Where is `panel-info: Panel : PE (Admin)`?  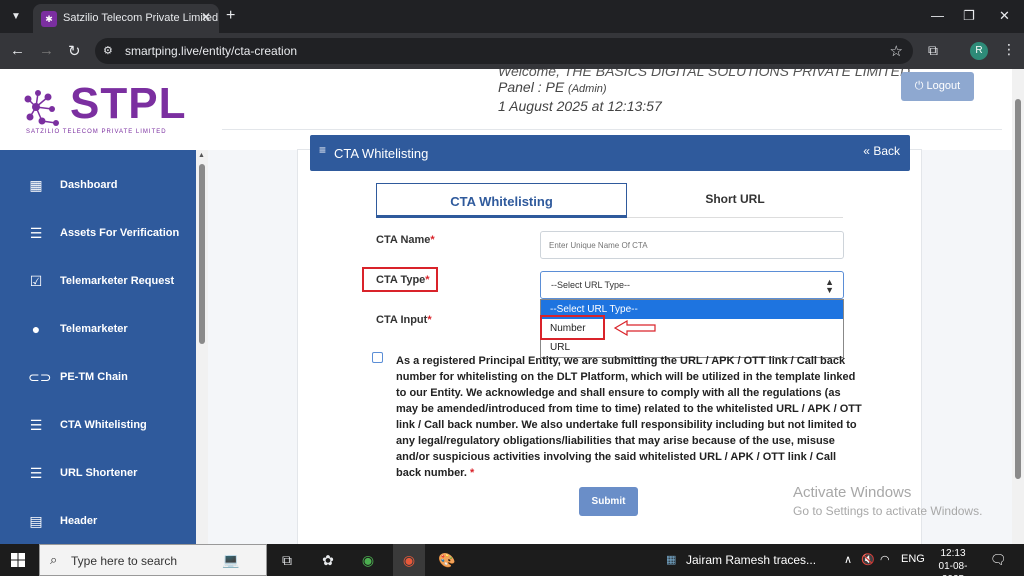 panel-info: Panel : PE (Admin) is located at coordinates (552, 87).